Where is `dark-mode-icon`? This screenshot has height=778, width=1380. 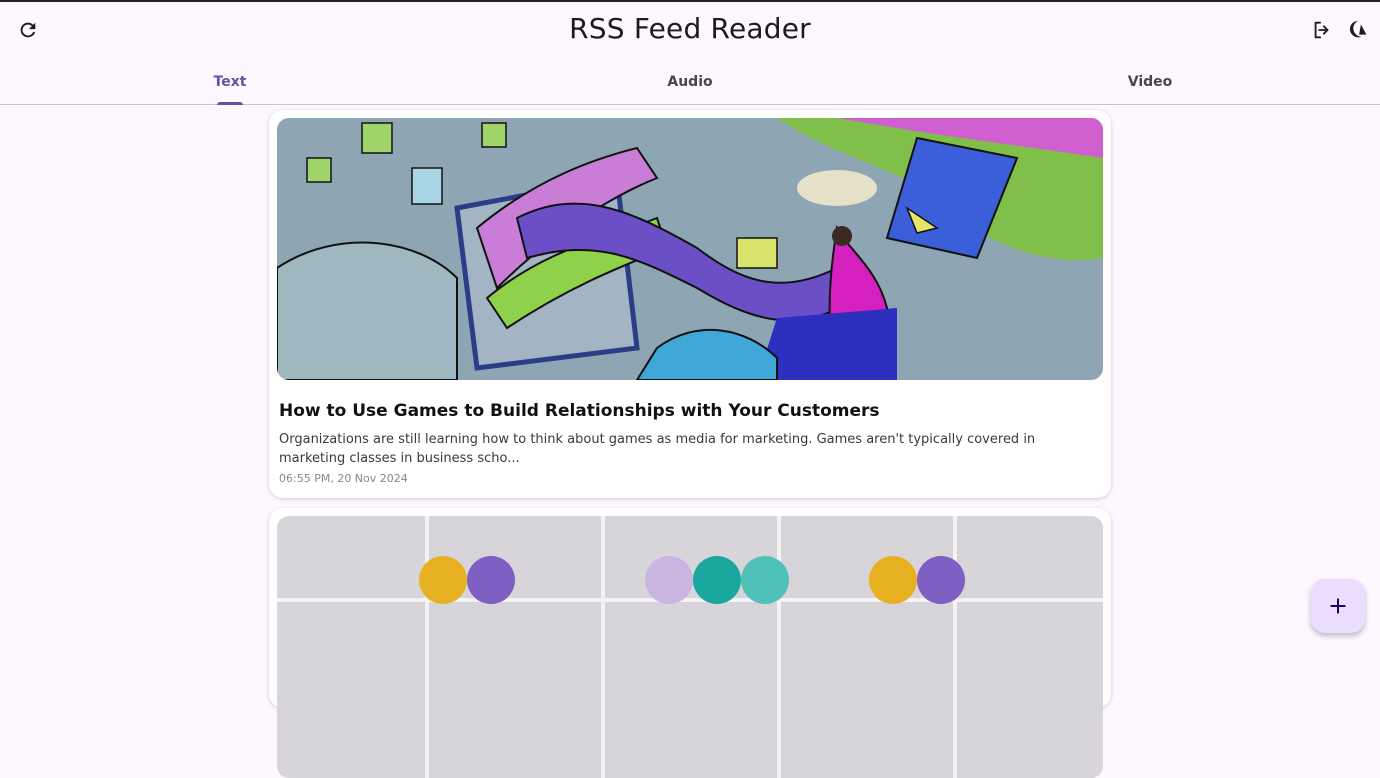 dark-mode-icon is located at coordinates (1358, 29).